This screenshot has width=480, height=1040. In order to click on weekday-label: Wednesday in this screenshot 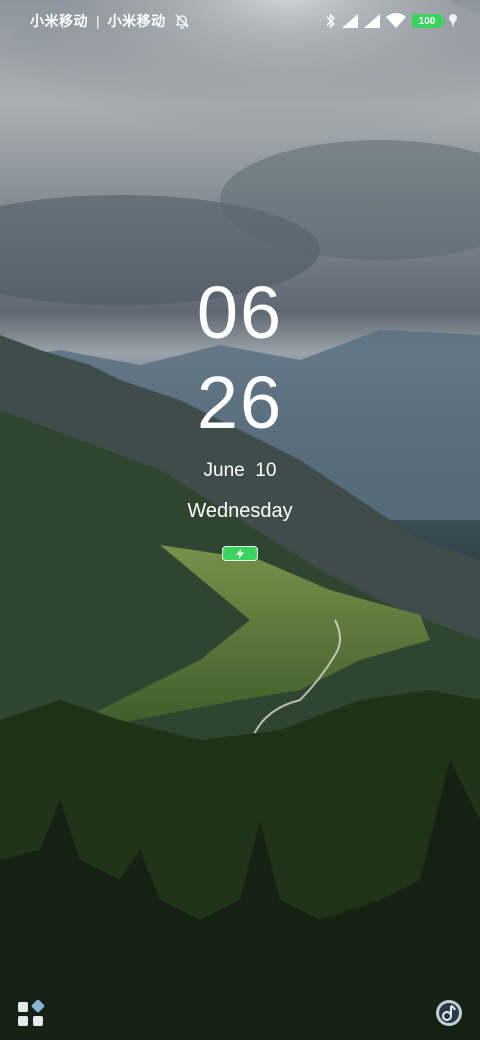, I will do `click(240, 511)`.